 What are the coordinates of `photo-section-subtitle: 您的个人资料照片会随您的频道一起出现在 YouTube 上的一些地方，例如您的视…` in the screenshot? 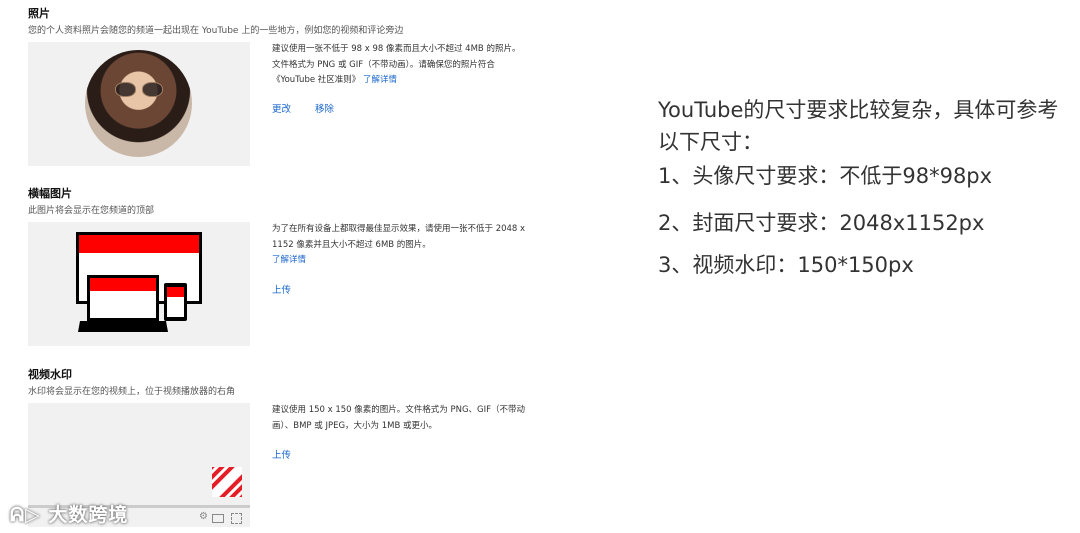 It's located at (216, 31).